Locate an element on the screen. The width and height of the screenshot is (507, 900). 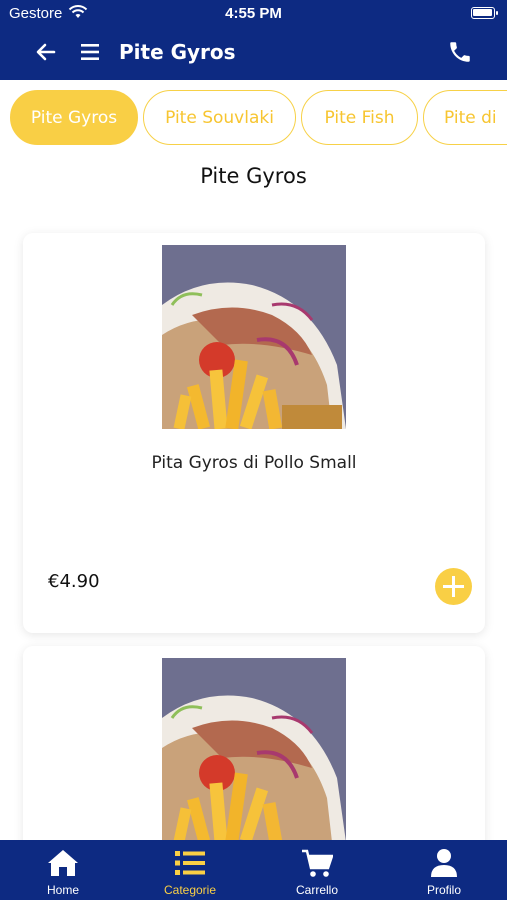
cart-icon is located at coordinates (317, 863).